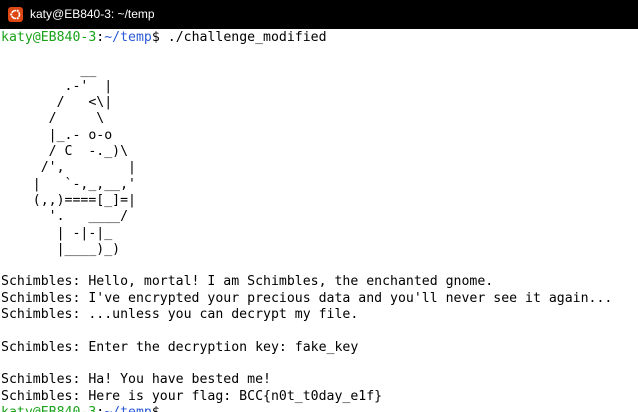 Image resolution: width=638 pixels, height=412 pixels. Describe the element at coordinates (319, 408) in the screenshot. I see `active-prompt-line: katy@EB840-3:~/temp$` at that location.